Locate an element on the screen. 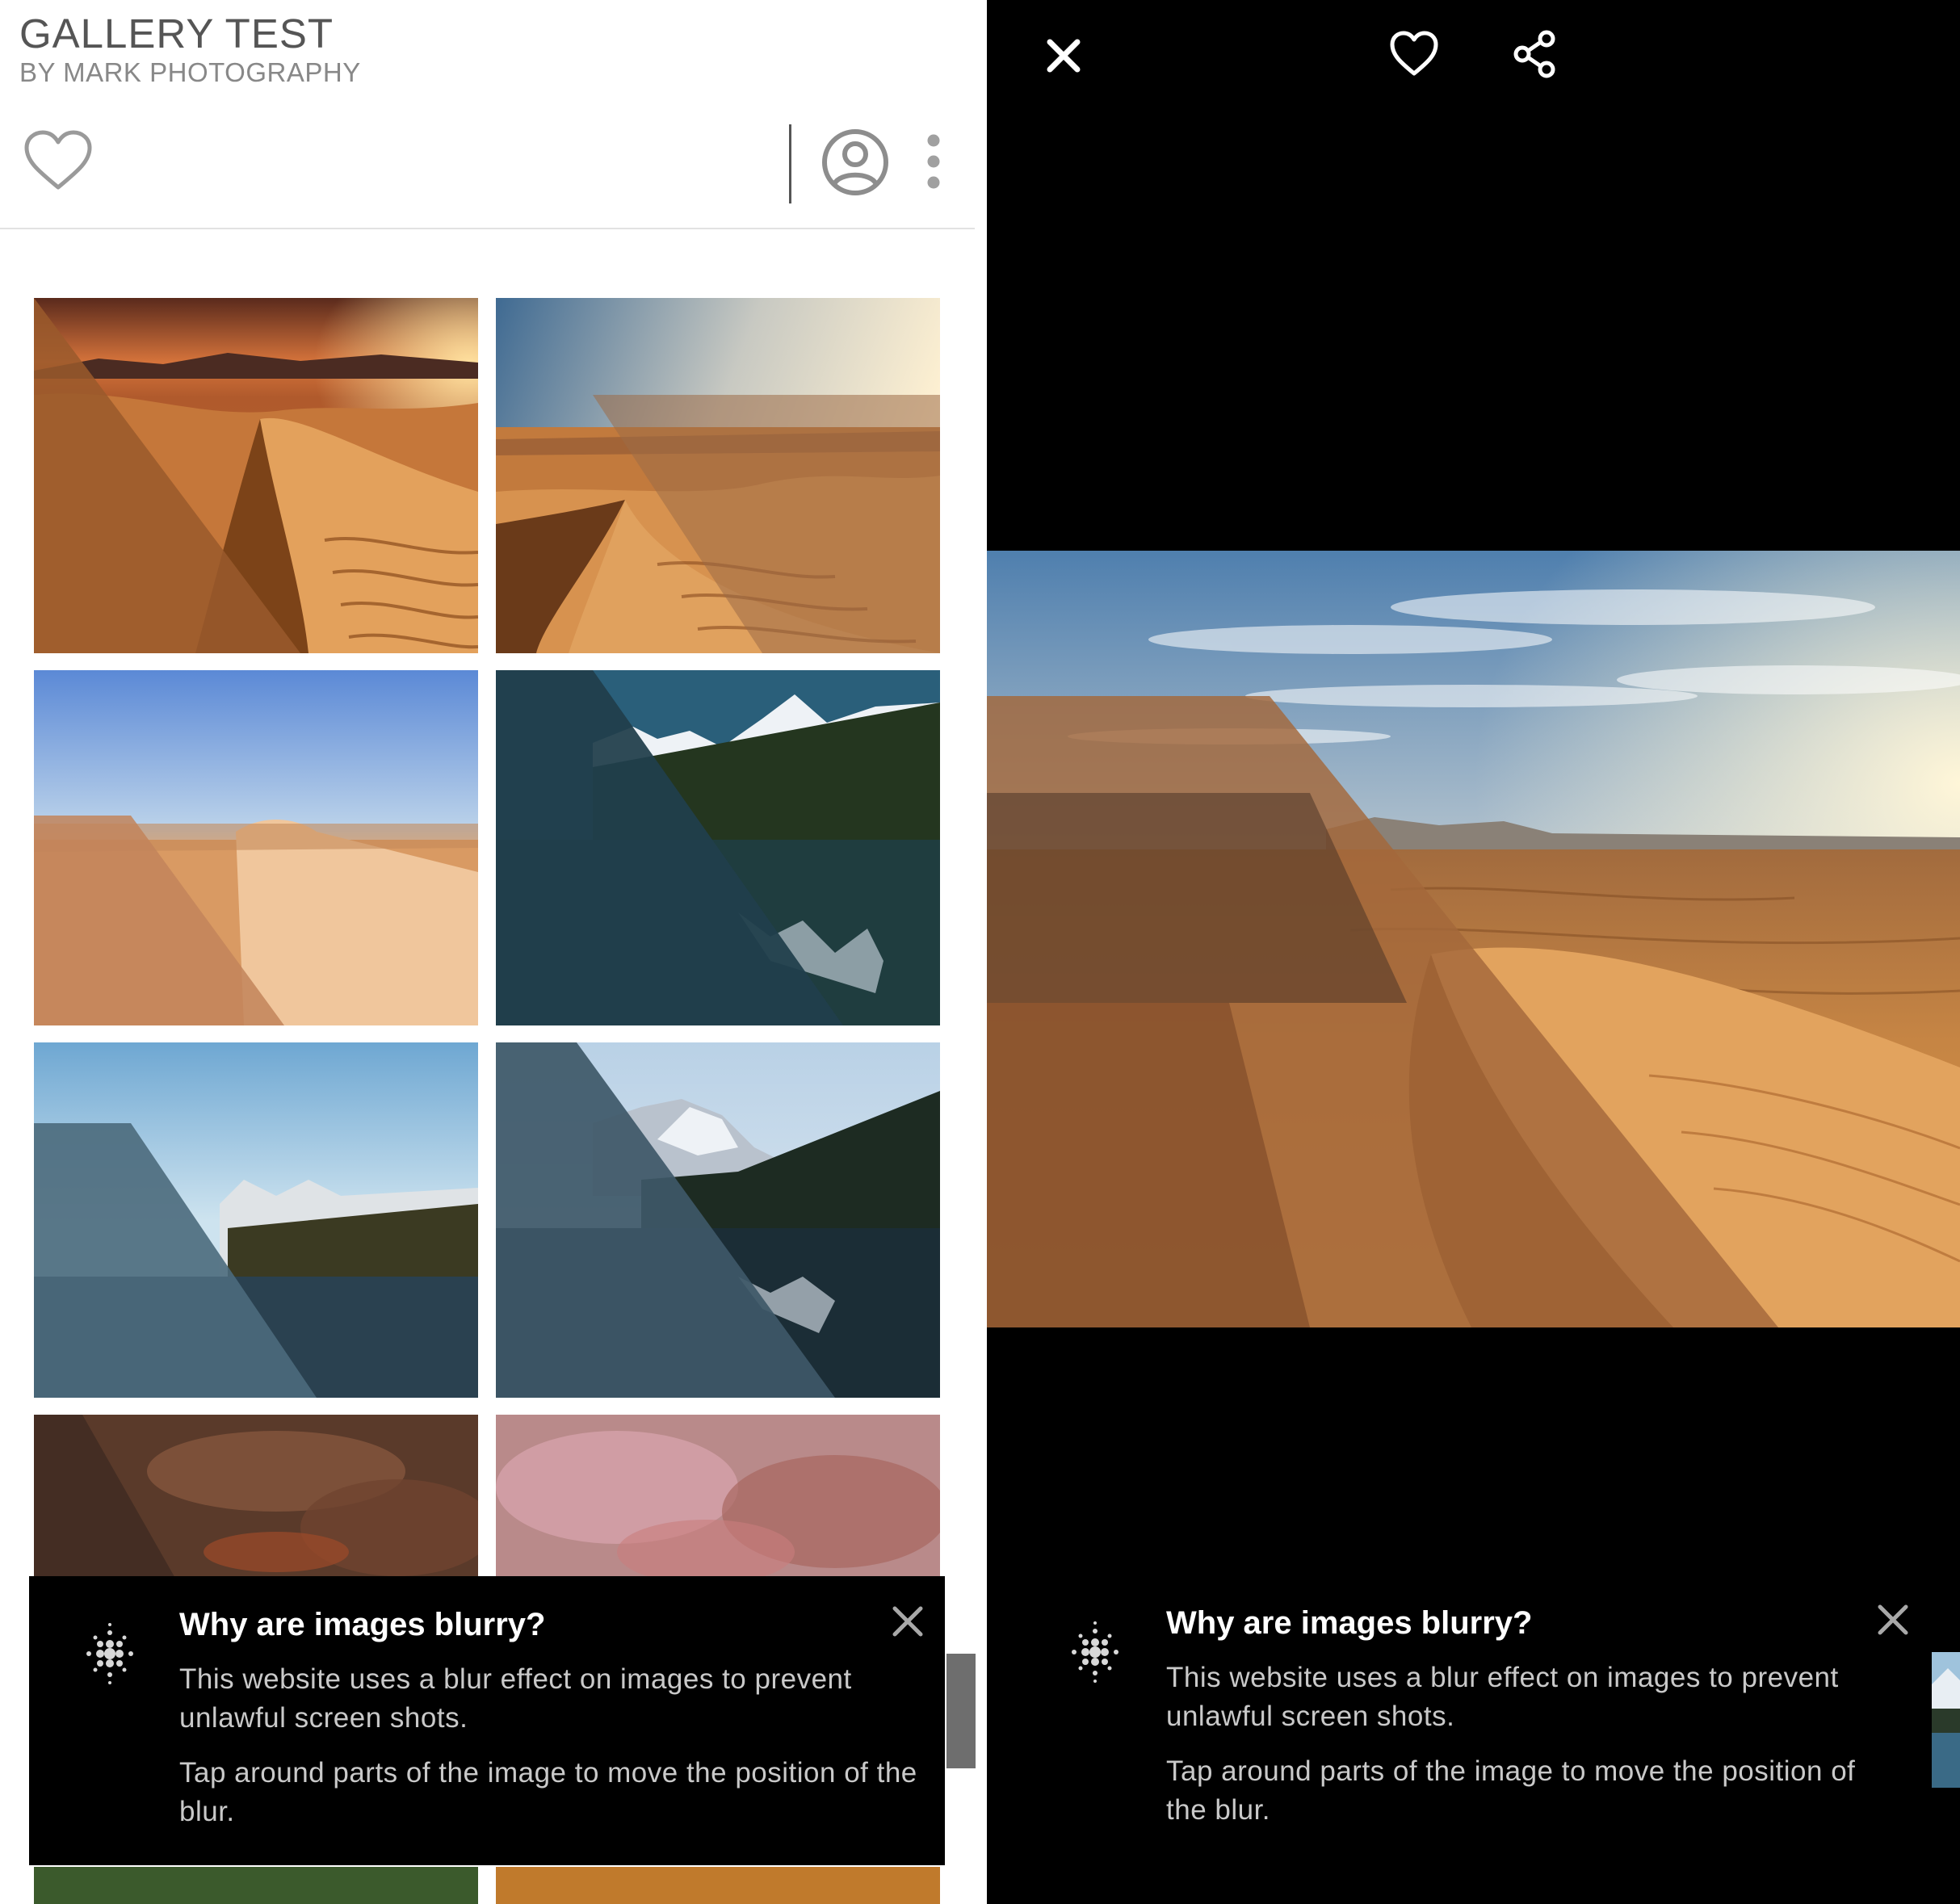 The image size is (1960, 1904). header-divider is located at coordinates (487, 228).